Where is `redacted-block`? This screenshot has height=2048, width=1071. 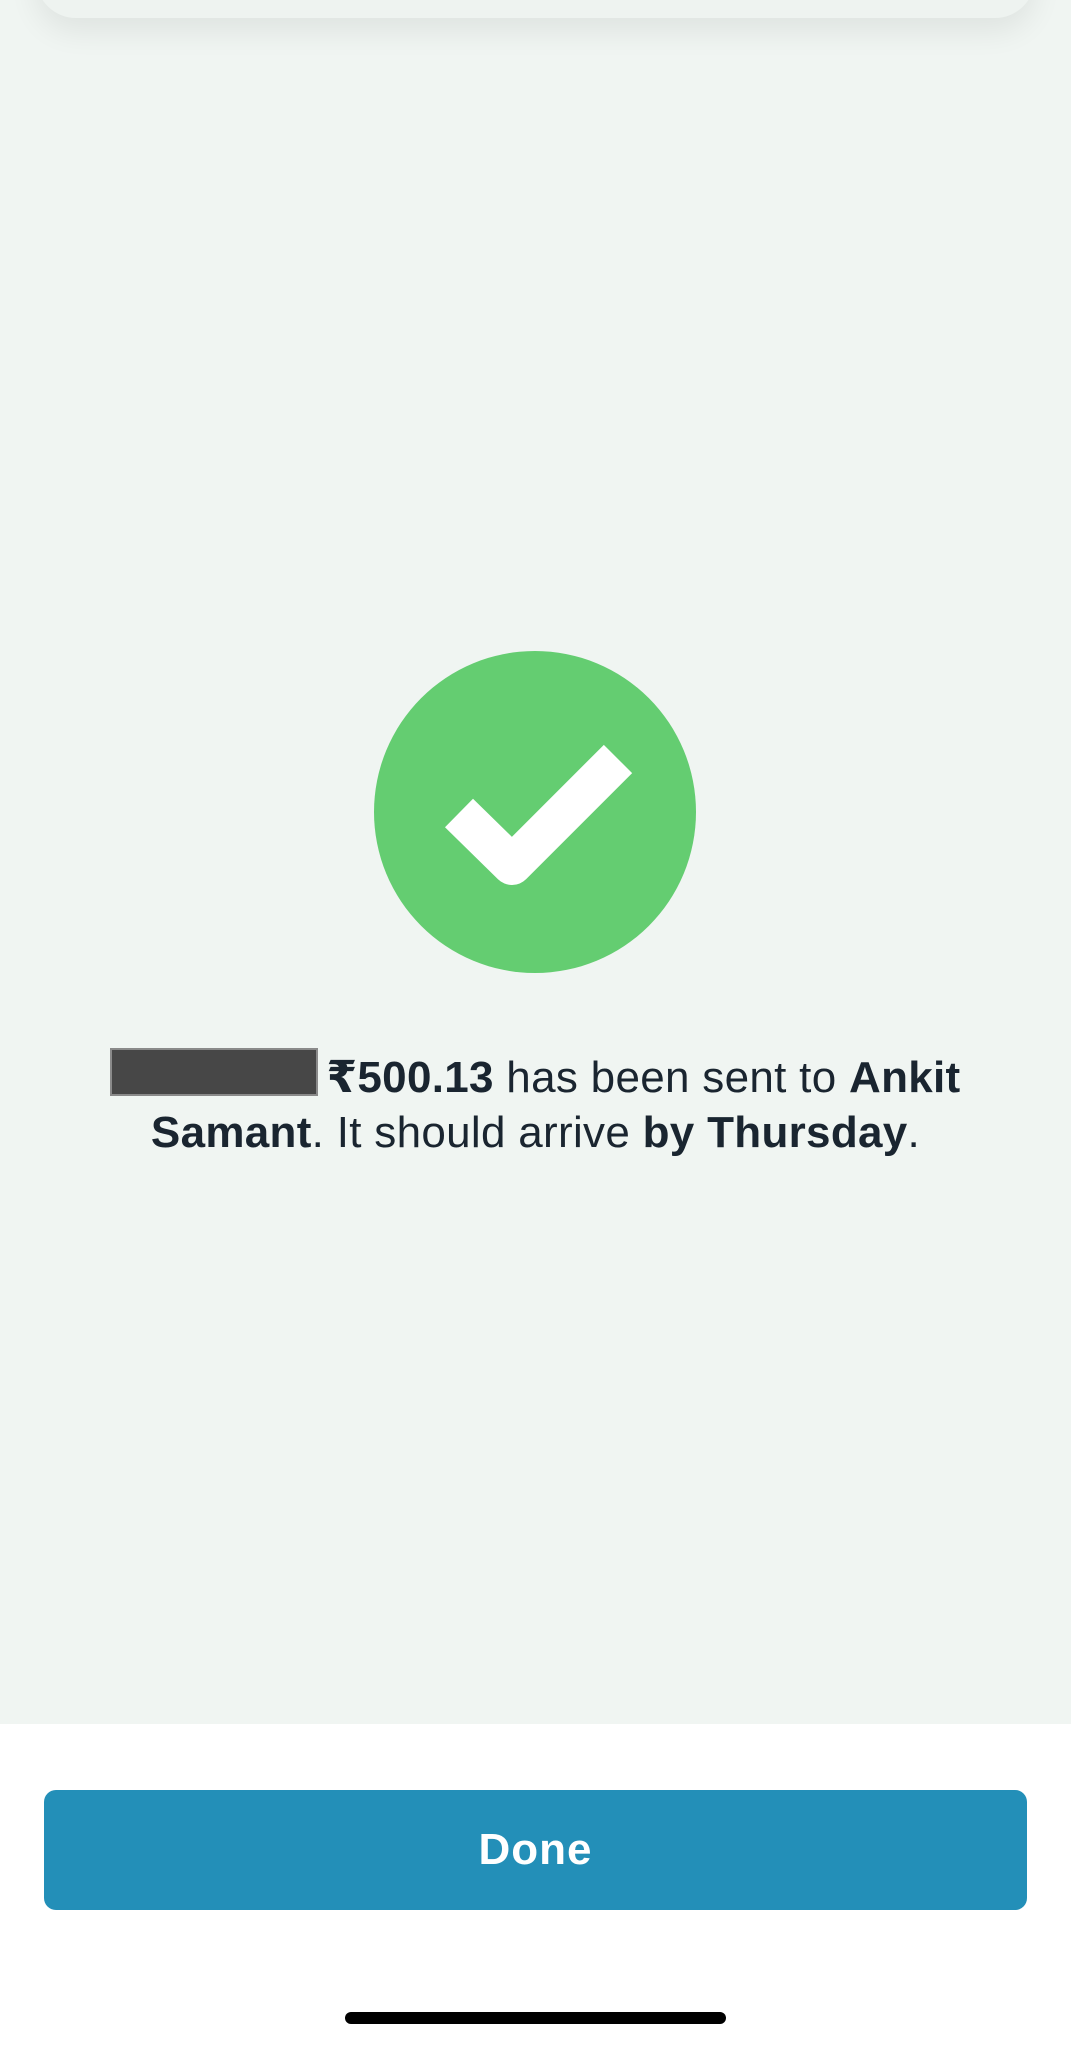
redacted-block is located at coordinates (214, 1072).